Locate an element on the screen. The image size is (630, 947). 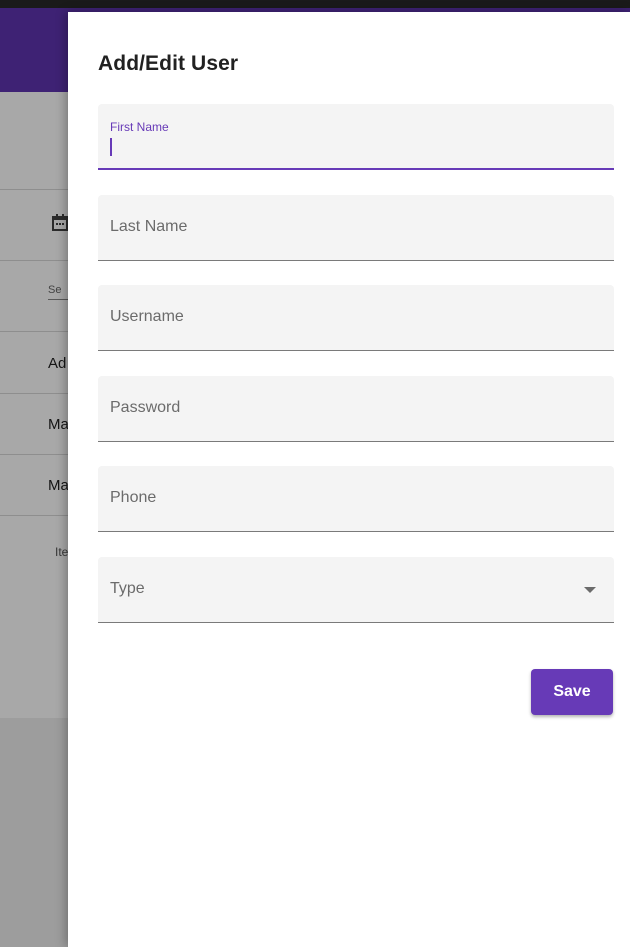
first-name-field: First Name is located at coordinates (356, 137).